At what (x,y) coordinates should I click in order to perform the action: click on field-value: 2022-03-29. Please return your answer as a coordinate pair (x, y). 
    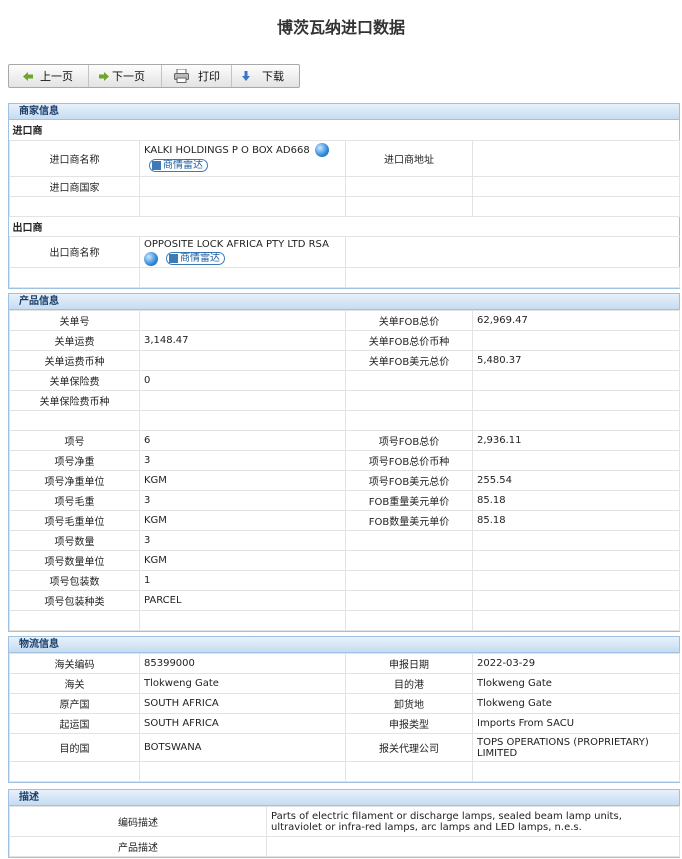
    Looking at the image, I should click on (576, 663).